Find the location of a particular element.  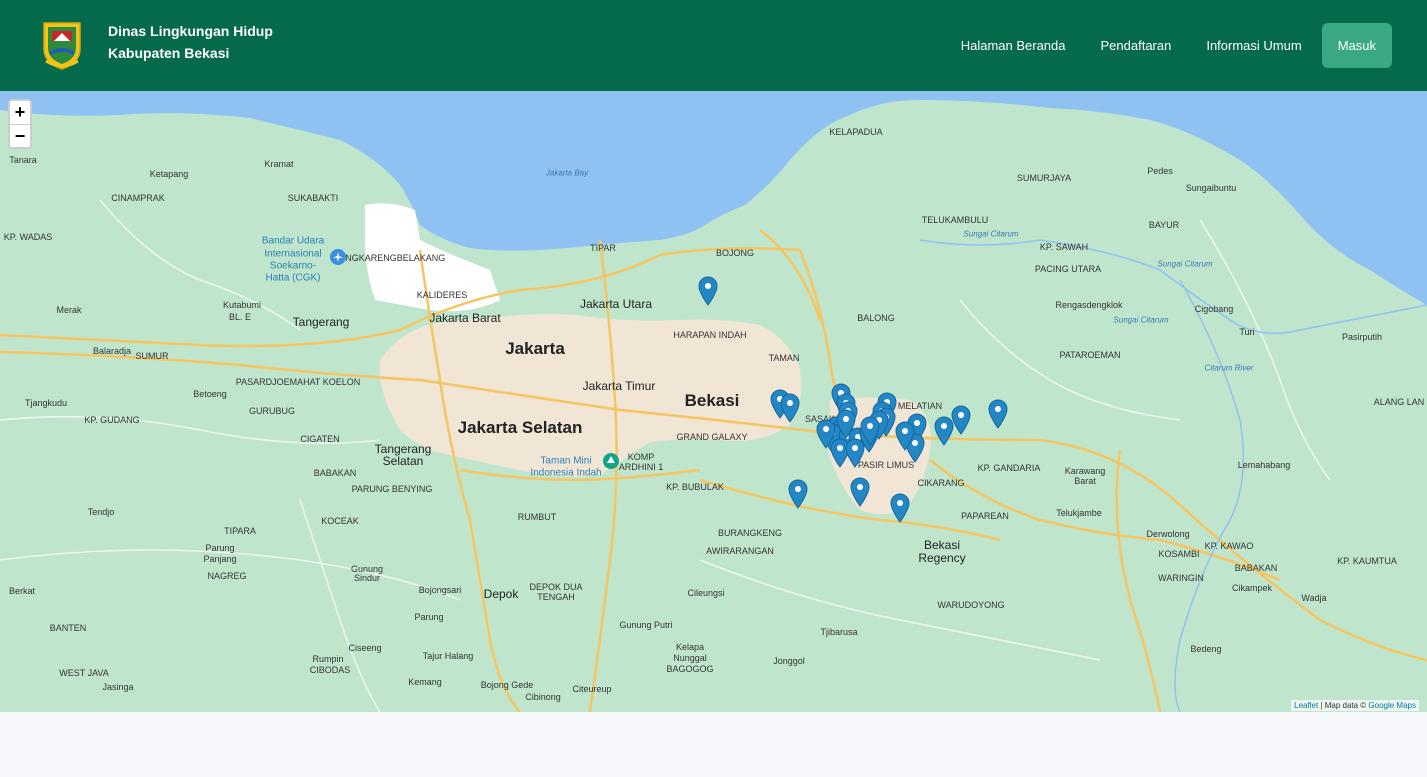

map-label: Berkat is located at coordinates (22, 591).